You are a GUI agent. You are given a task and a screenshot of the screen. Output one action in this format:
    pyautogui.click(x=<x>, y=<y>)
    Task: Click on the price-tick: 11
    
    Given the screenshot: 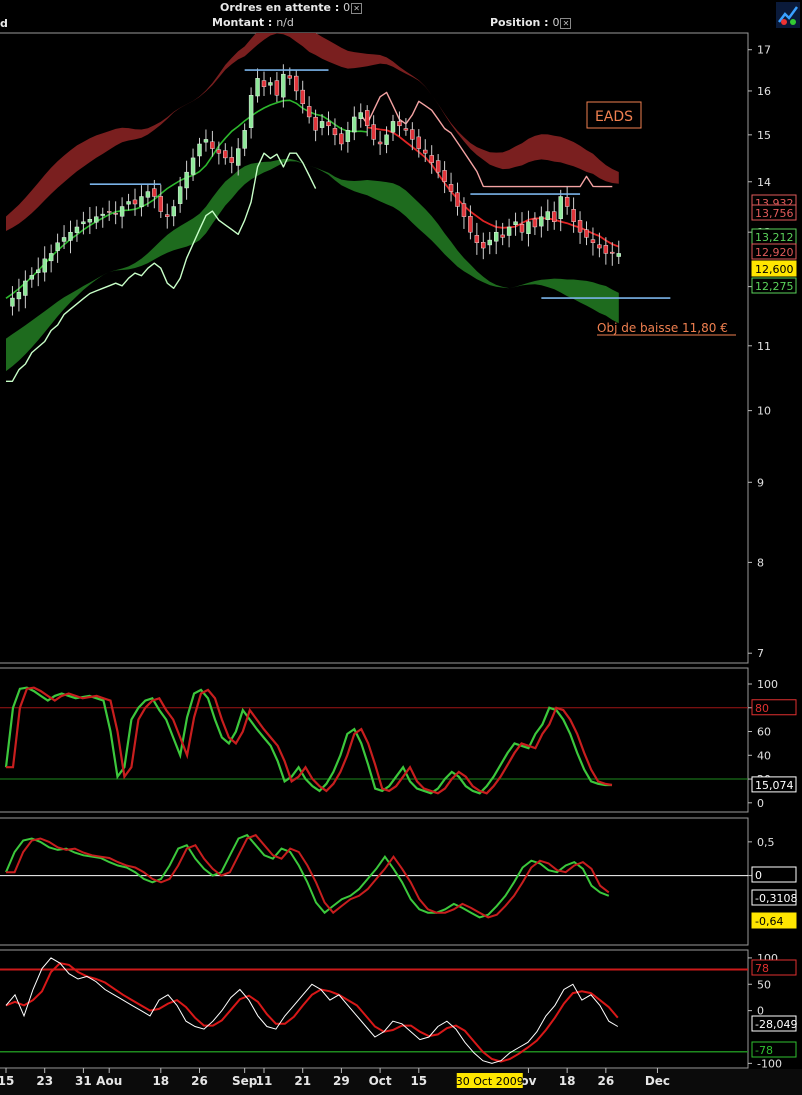 What is the action you would take?
    pyautogui.click(x=764, y=346)
    